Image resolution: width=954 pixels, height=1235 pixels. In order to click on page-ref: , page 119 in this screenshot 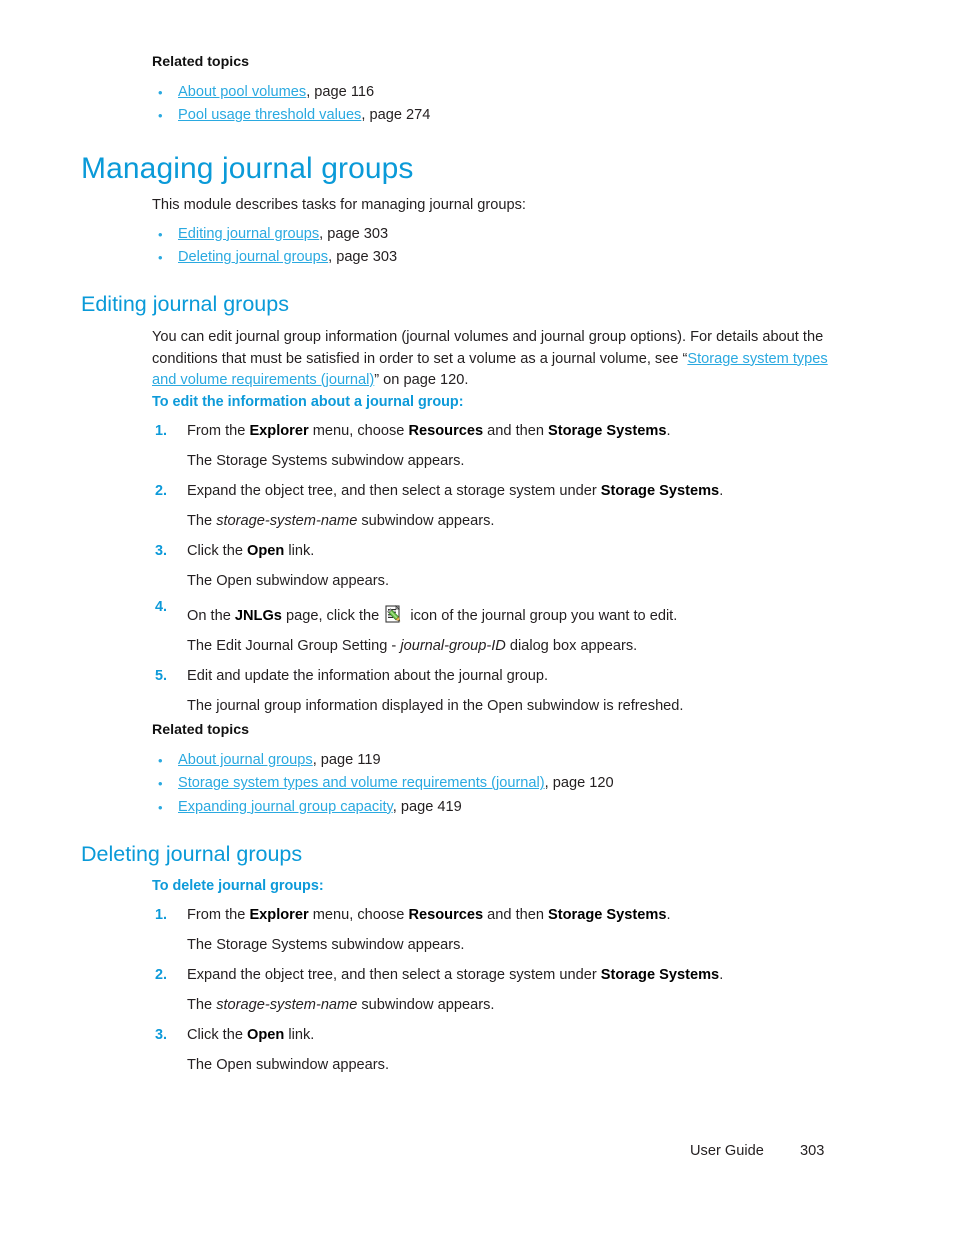, I will do `click(346, 760)`.